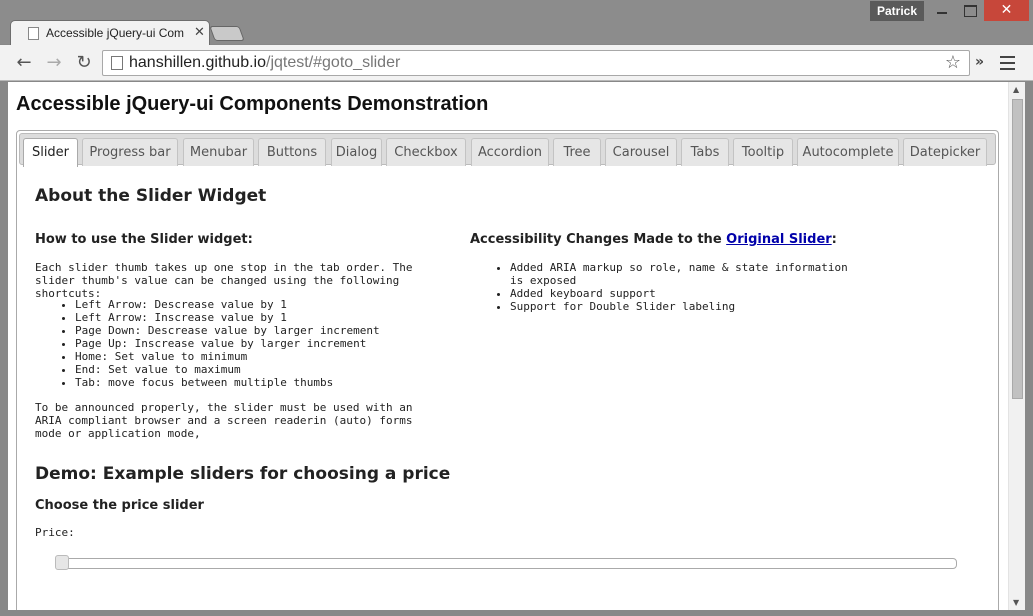 The image size is (1033, 616). I want to click on tab-tooltip: Tooltip, so click(763, 152).